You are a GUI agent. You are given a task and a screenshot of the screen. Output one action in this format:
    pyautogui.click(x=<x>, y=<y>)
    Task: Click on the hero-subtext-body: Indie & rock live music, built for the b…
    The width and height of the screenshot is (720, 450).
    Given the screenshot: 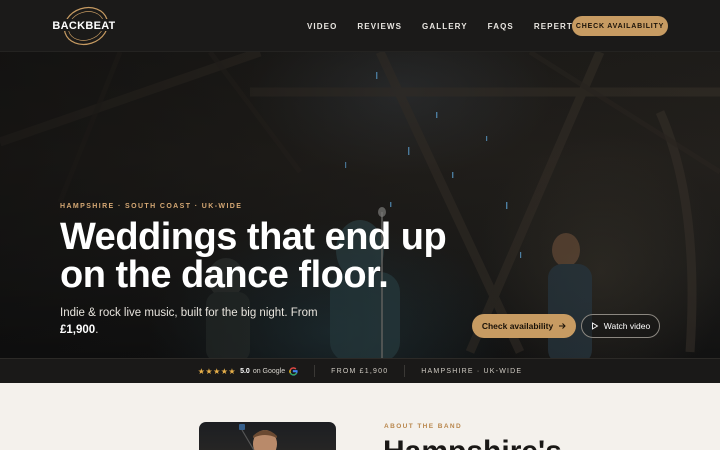 What is the action you would take?
    pyautogui.click(x=189, y=313)
    